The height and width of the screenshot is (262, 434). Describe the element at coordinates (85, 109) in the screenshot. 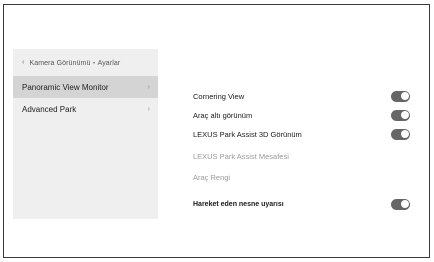

I see `sidebar-item-advanced-park: Advanced Park ›` at that location.